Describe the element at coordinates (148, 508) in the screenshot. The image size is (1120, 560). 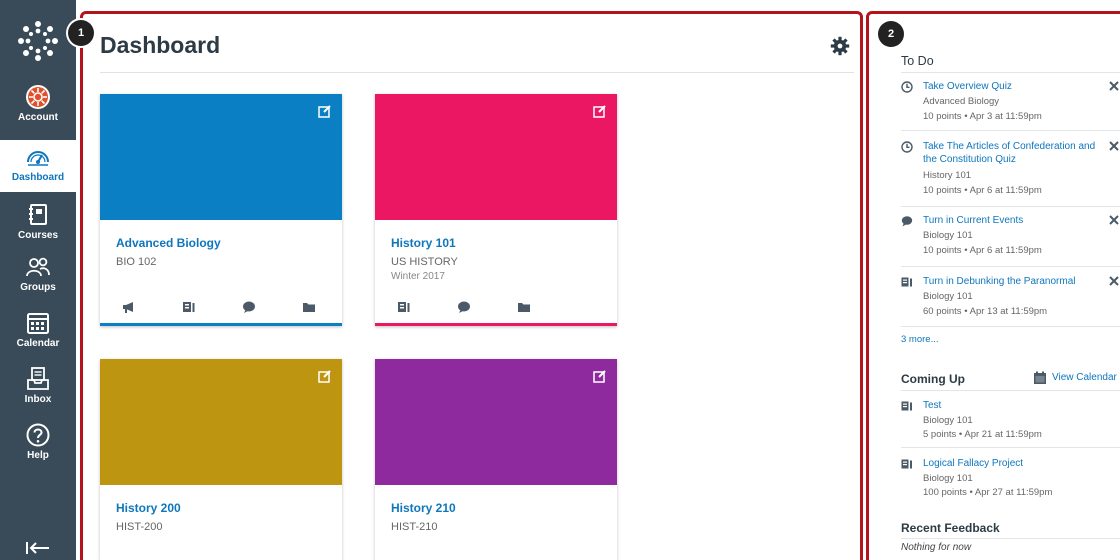
I see `course-name: History 200` at that location.